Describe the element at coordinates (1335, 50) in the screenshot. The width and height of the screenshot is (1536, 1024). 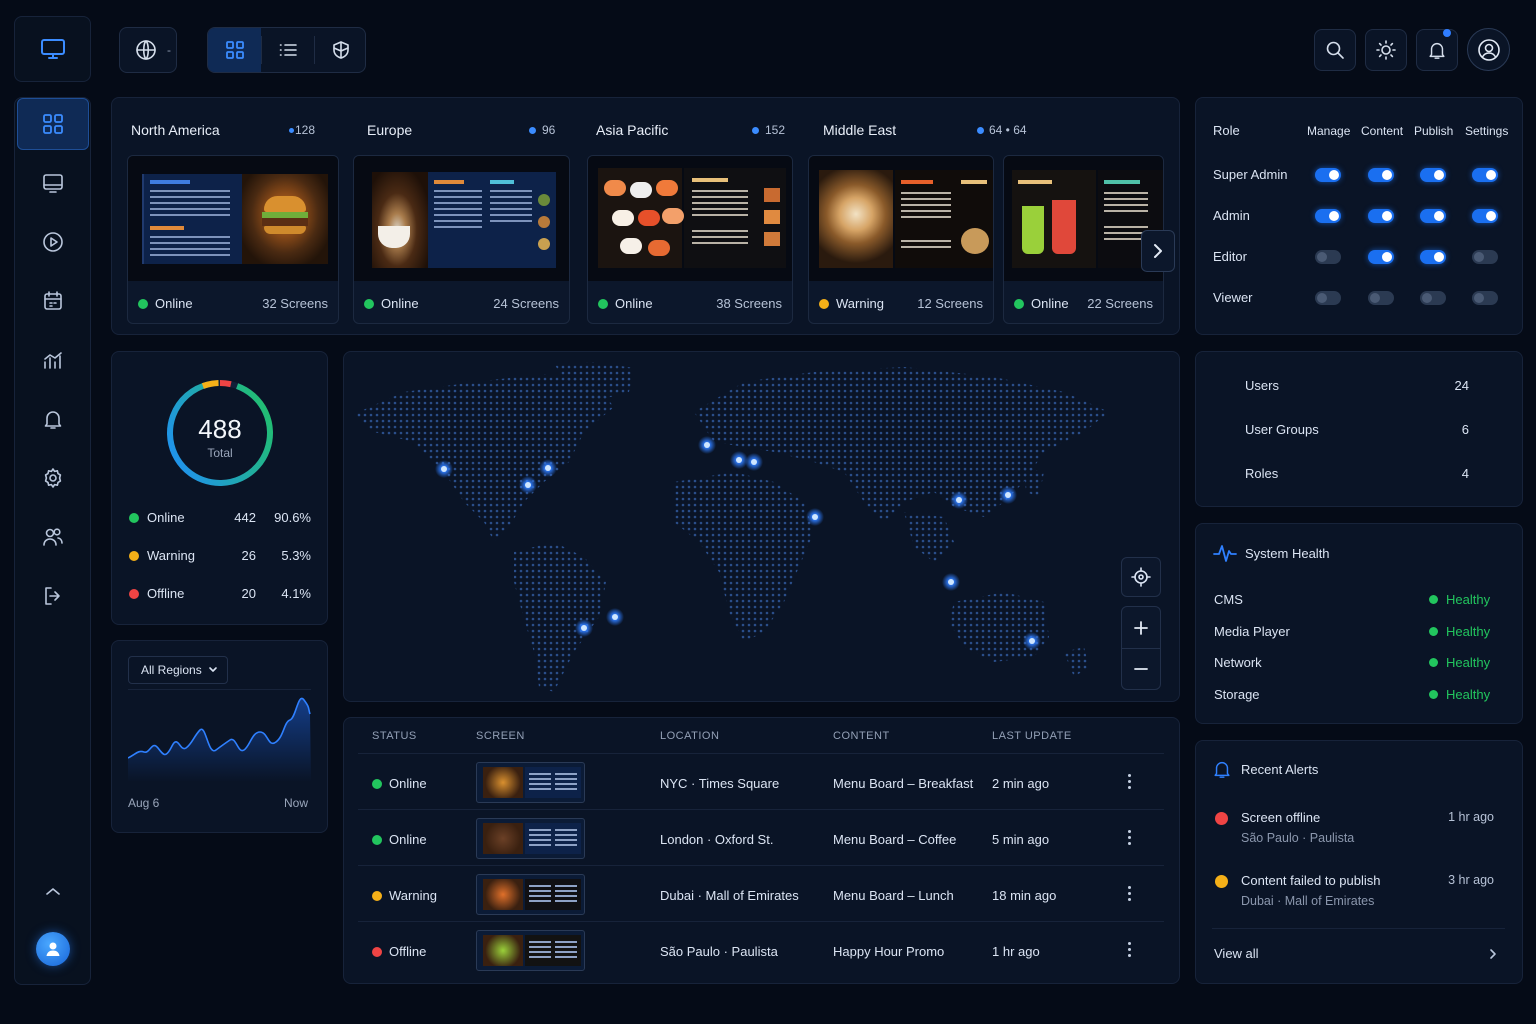
I see `search-button` at that location.